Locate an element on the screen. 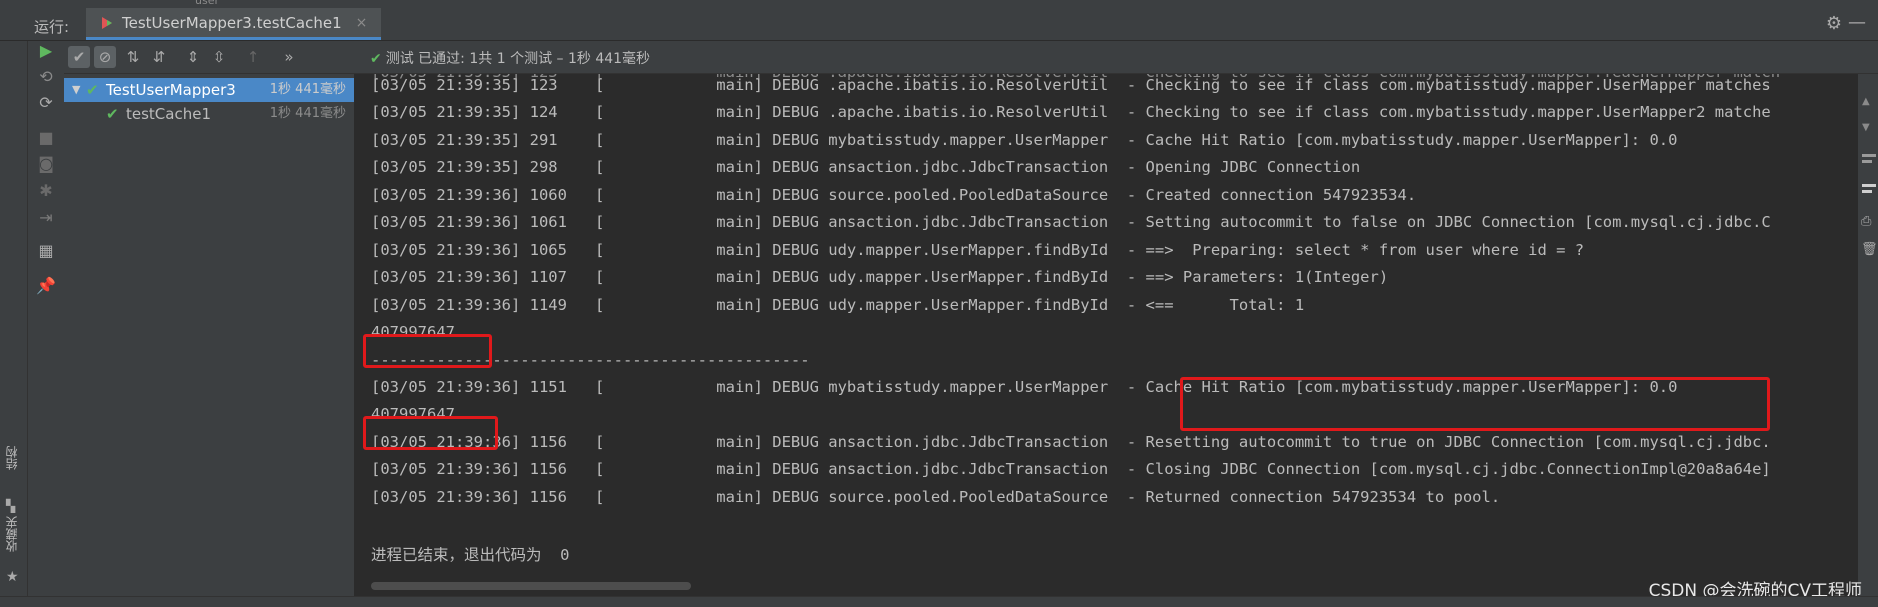 The width and height of the screenshot is (1878, 607). run-tab-title: TestUserMapper3.testCache1 is located at coordinates (232, 22).